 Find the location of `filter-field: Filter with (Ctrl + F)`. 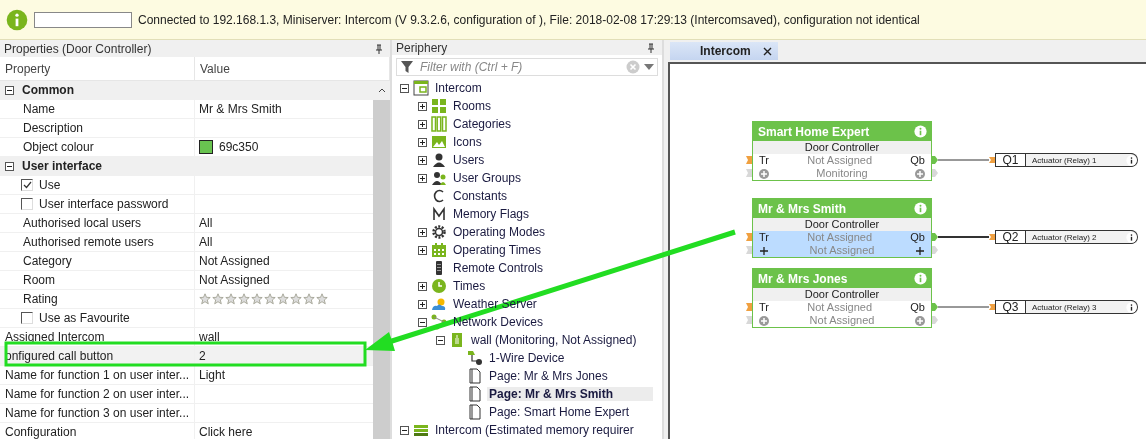

filter-field: Filter with (Ctrl + F) is located at coordinates (520, 67).